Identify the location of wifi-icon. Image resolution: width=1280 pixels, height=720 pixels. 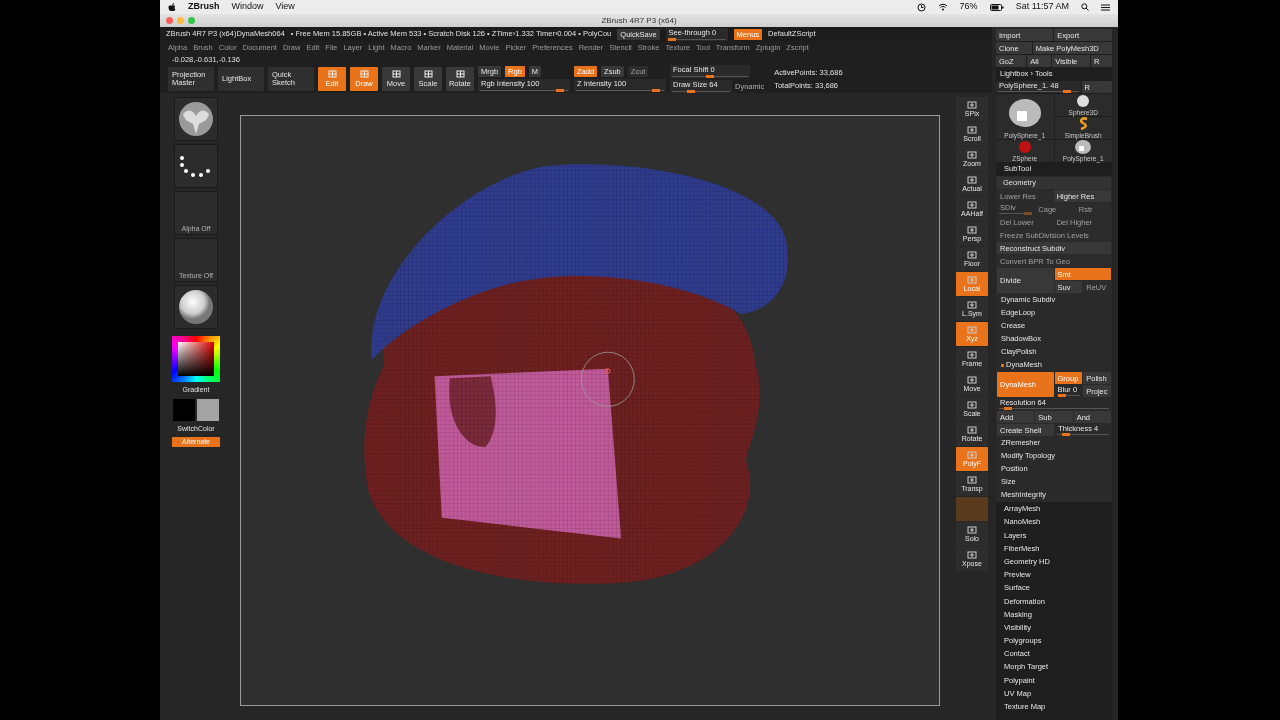
(942, 7).